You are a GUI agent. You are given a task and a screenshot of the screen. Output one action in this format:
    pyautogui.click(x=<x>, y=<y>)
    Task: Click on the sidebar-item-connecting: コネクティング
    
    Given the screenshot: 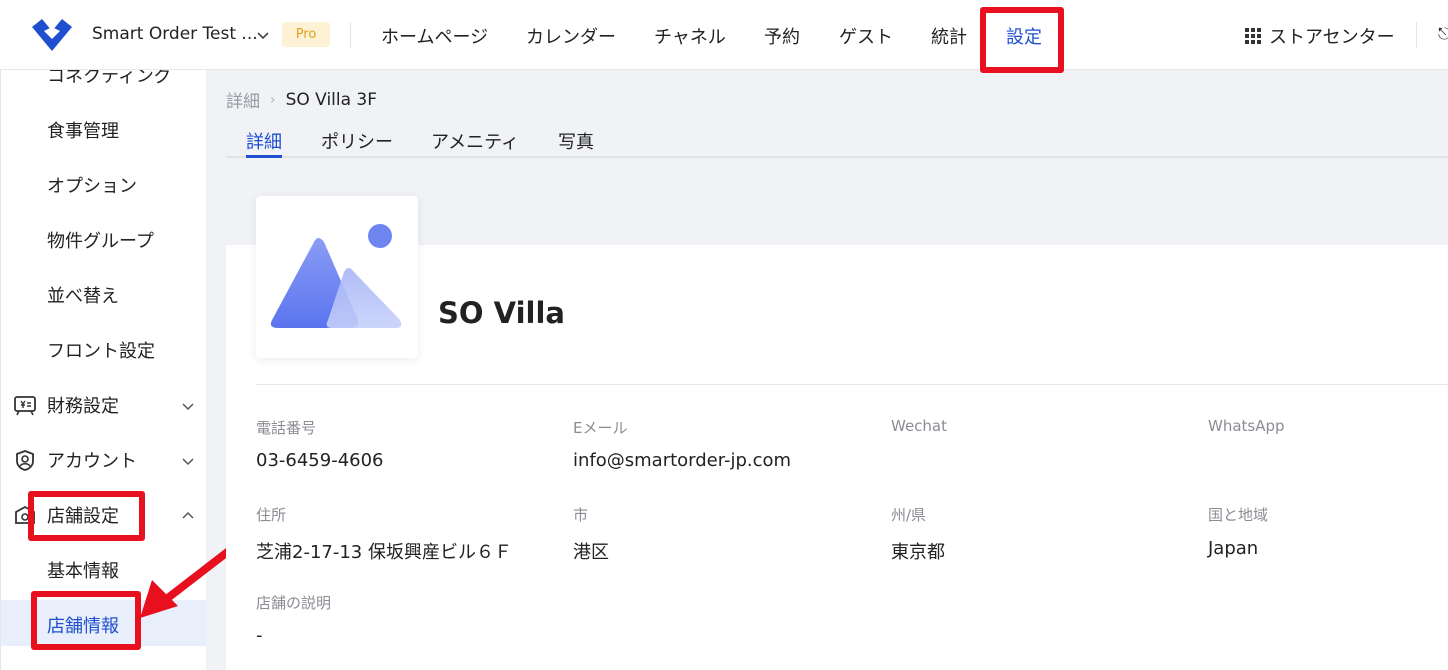 What is the action you would take?
    pyautogui.click(x=109, y=79)
    